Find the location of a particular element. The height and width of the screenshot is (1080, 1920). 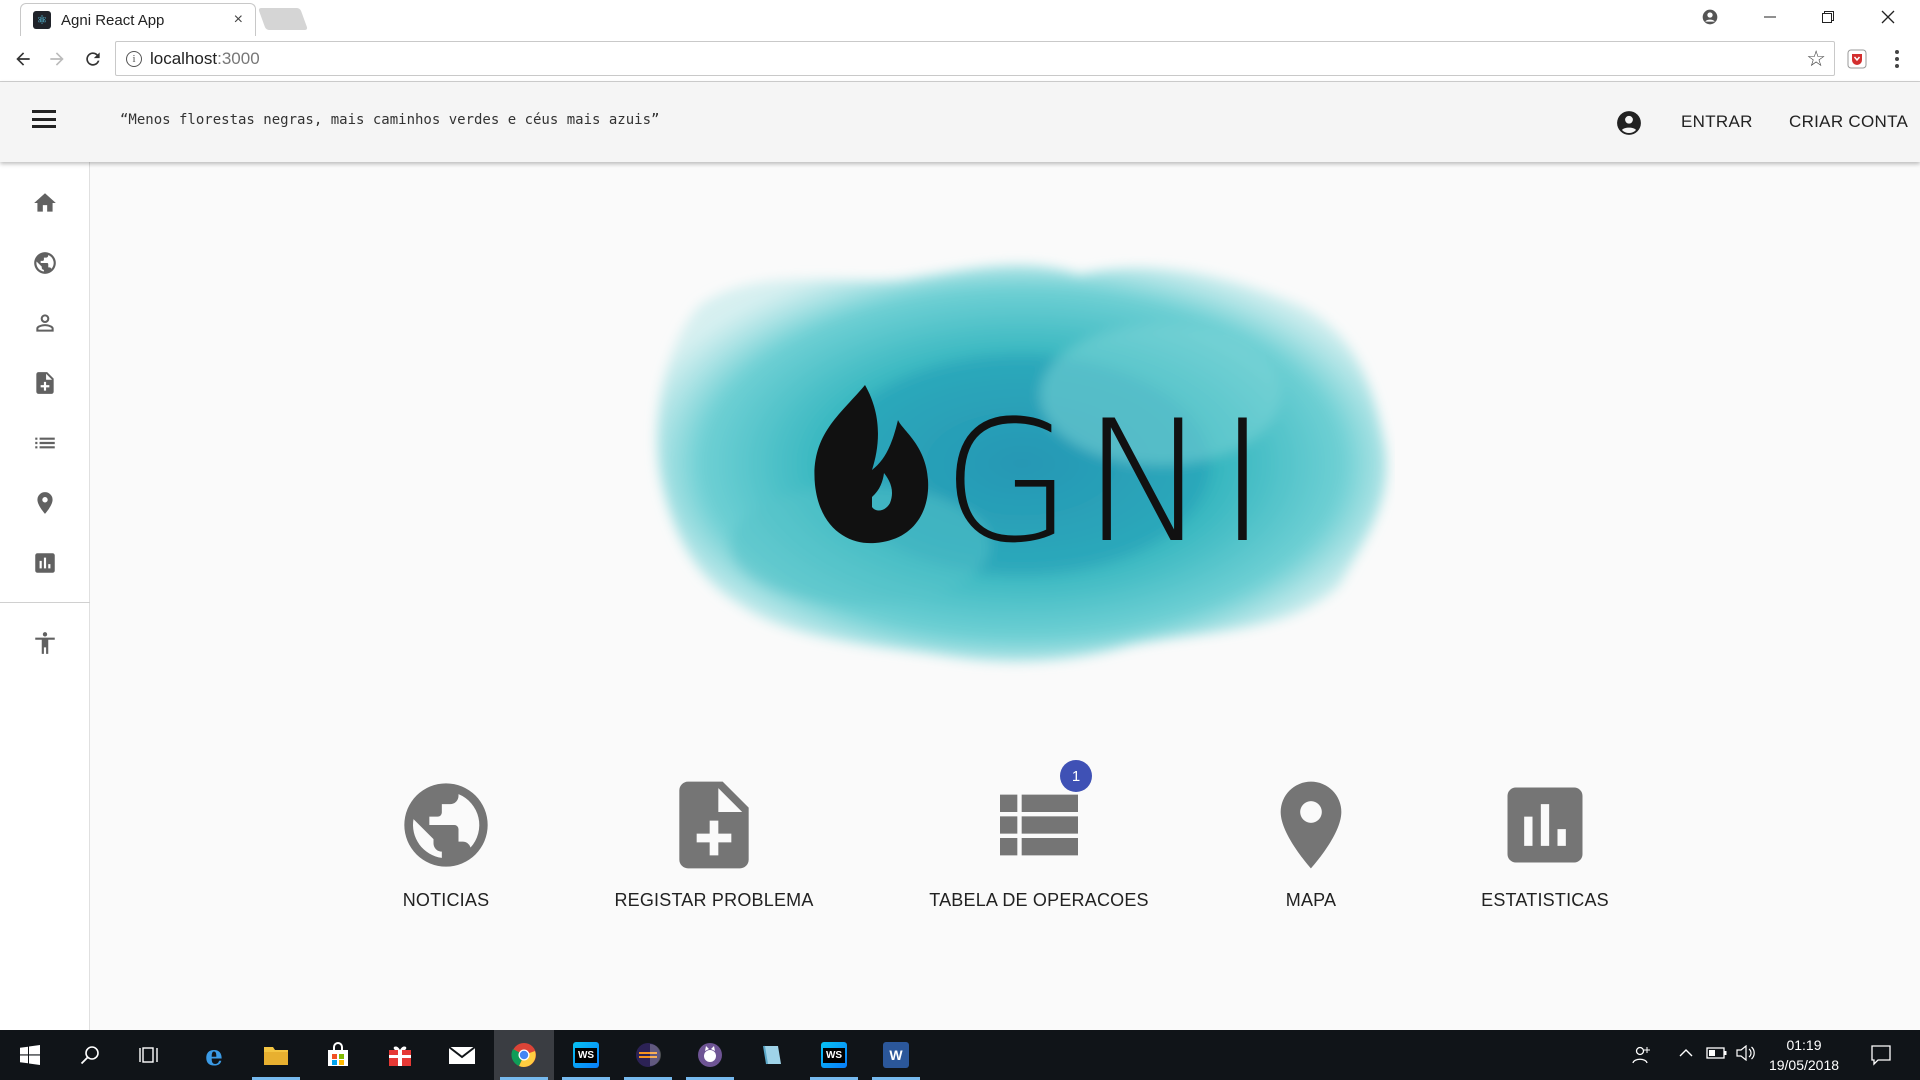

webstorm-icon-2: WS is located at coordinates (834, 1055).